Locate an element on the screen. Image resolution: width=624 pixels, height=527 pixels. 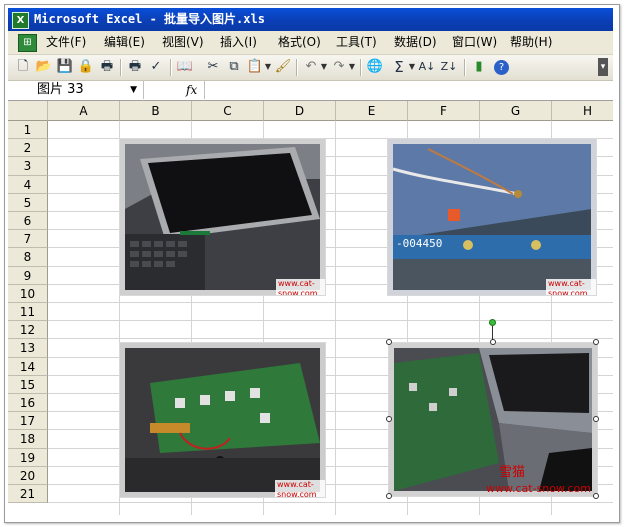
hyperlink-icon: 🌐 is located at coordinates (375, 67).